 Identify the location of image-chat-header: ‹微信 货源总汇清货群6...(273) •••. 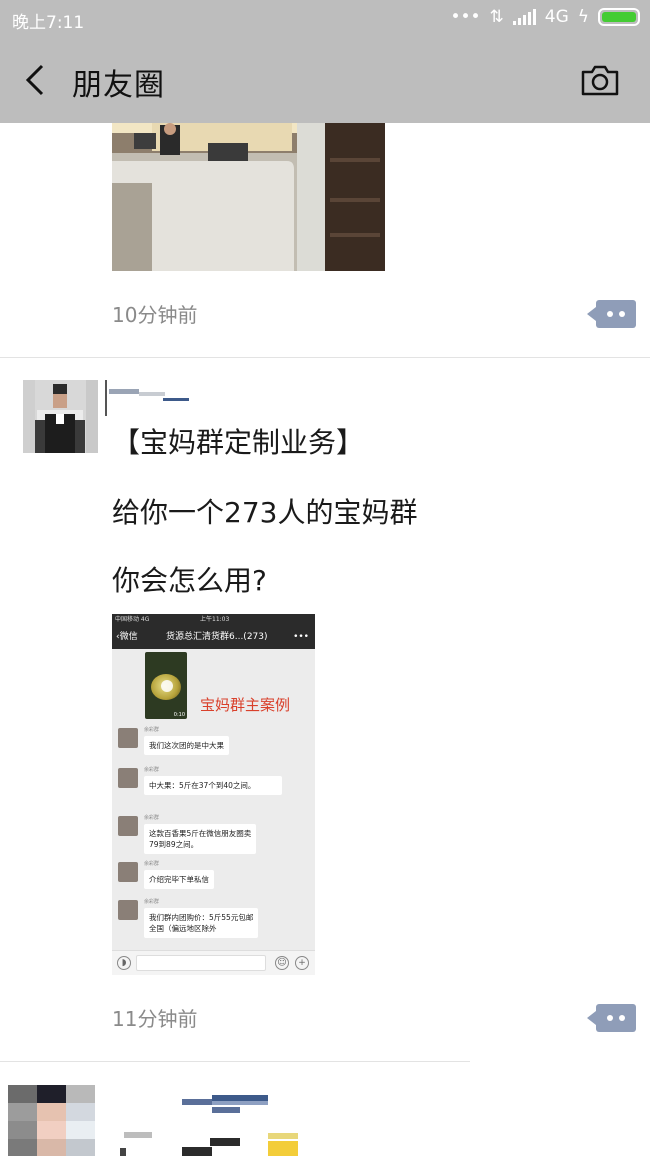
(213, 637).